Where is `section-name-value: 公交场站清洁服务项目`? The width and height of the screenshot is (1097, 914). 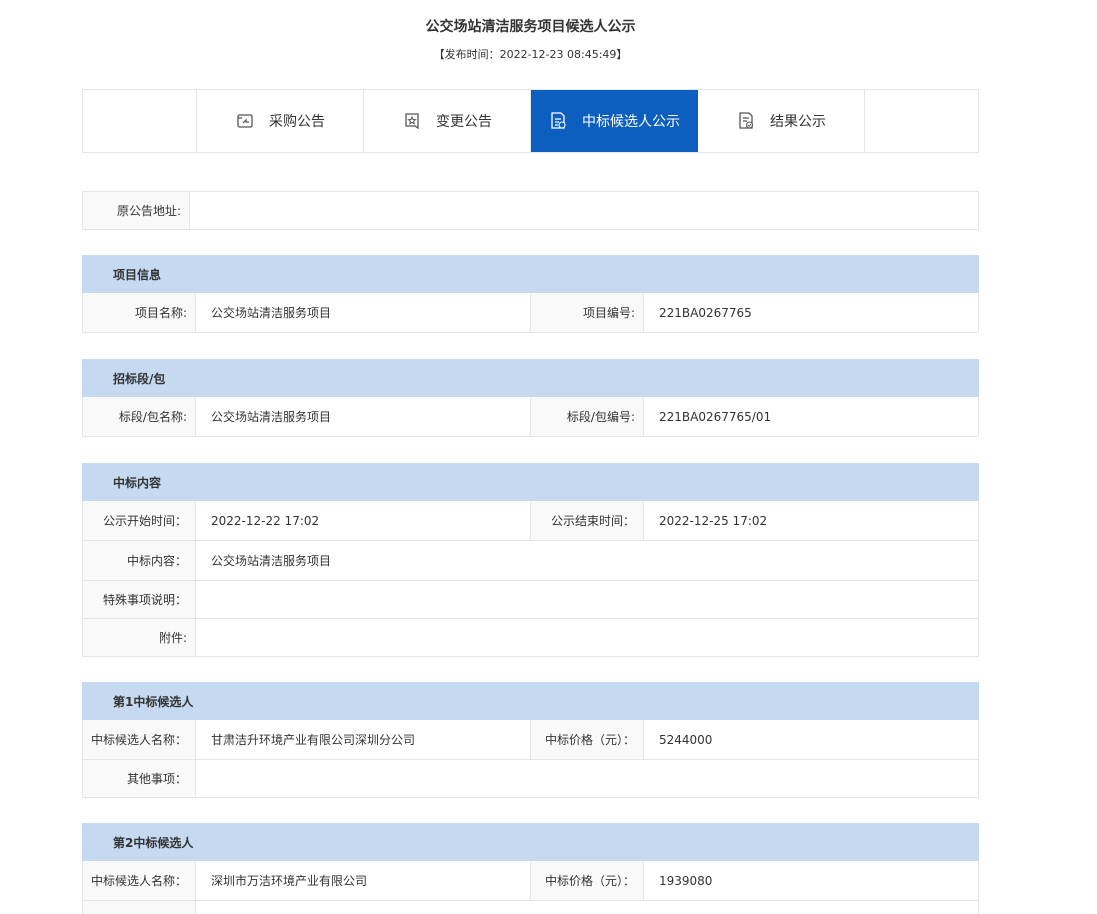
section-name-value: 公交场站清洁服务项目 is located at coordinates (363, 416).